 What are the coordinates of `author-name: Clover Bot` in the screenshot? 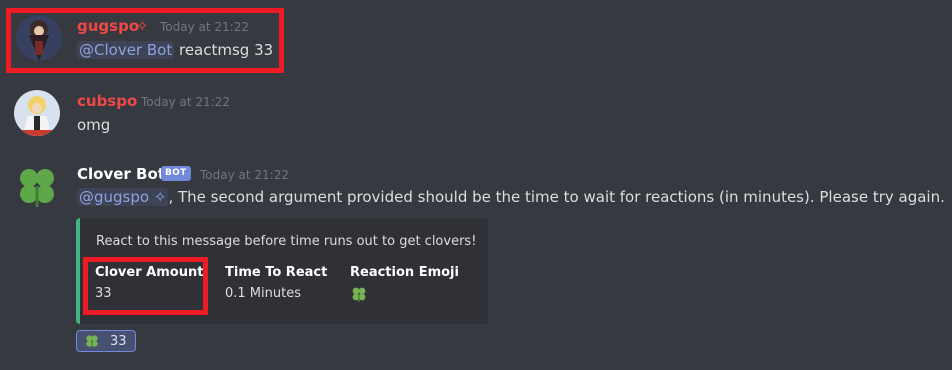 It's located at (121, 174).